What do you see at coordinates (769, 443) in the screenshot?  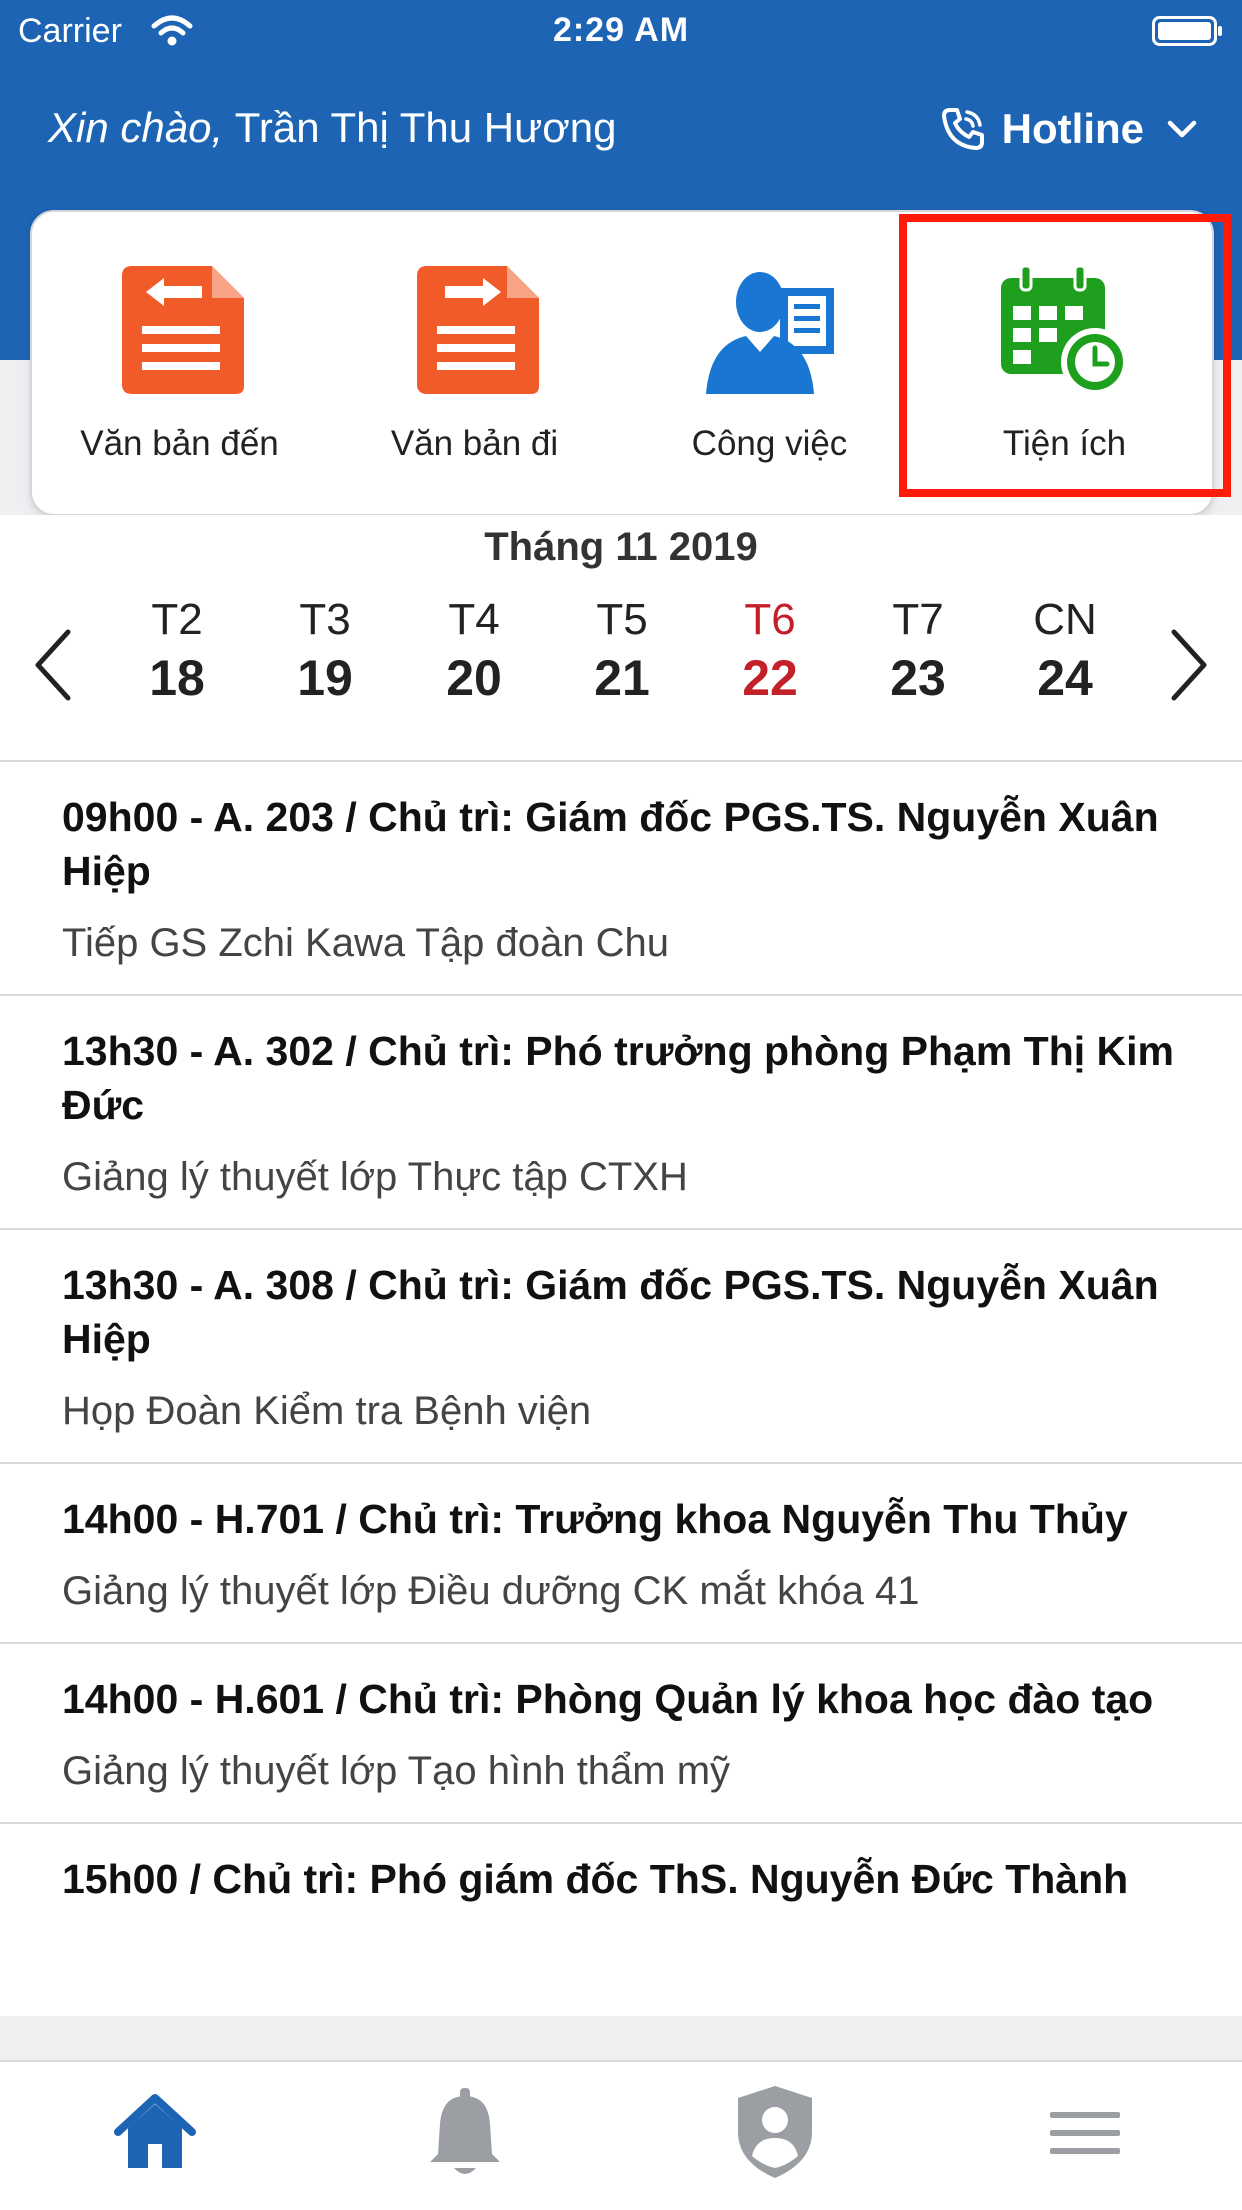 I see `menu-label: Công việc` at bounding box center [769, 443].